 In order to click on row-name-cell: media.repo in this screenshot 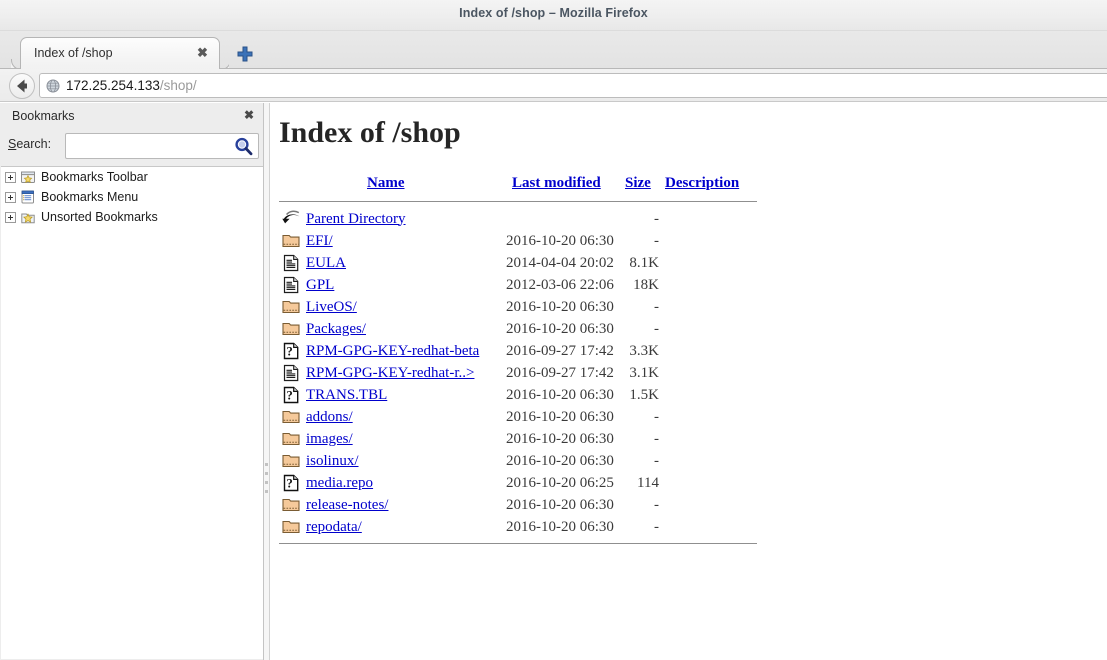, I will do `click(406, 483)`.